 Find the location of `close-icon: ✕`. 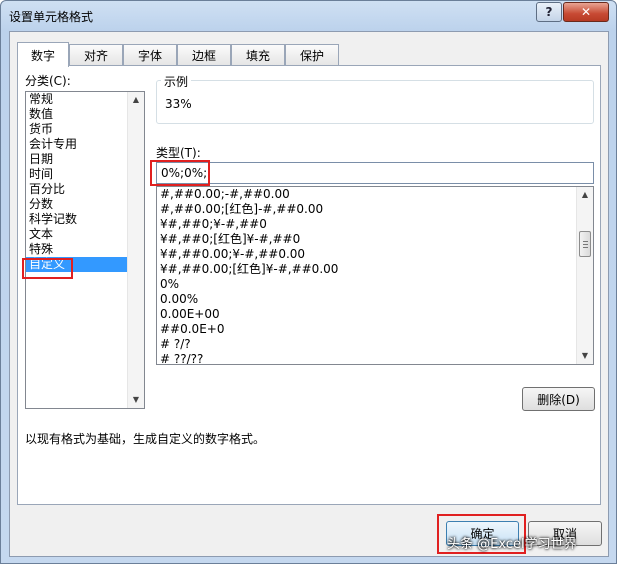

close-icon: ✕ is located at coordinates (586, 12).